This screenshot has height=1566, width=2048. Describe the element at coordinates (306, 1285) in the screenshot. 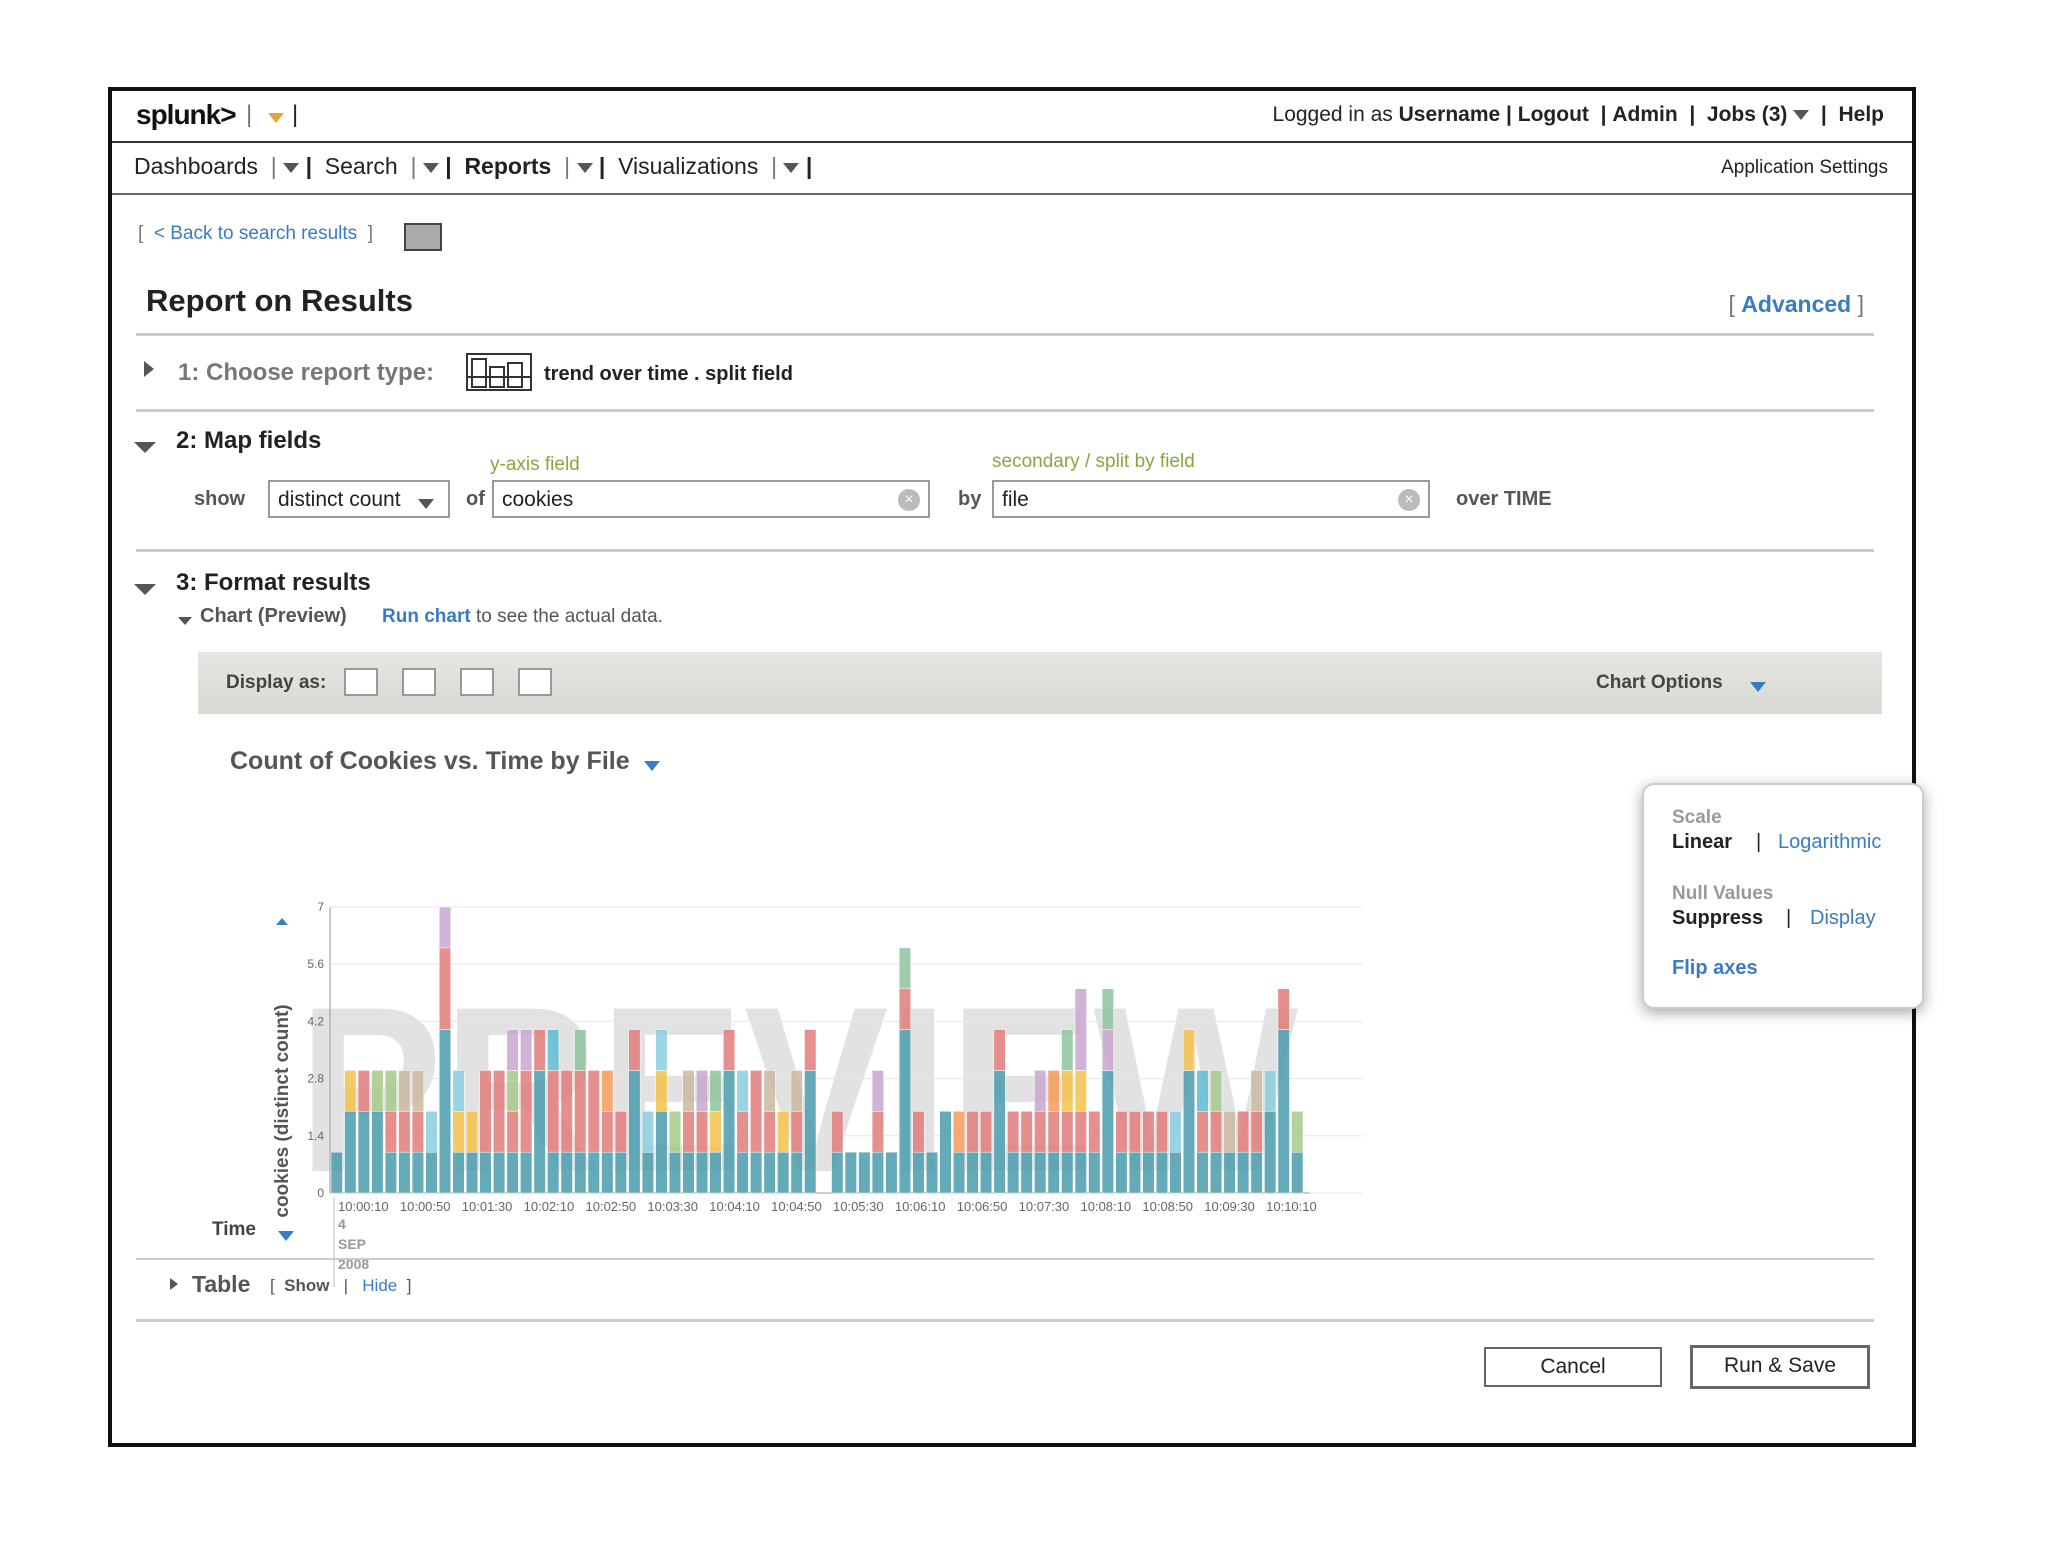

I see `table-show-link: Show` at that location.